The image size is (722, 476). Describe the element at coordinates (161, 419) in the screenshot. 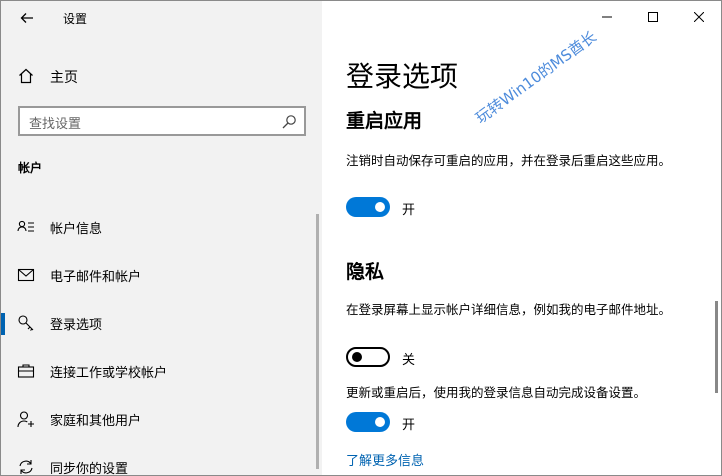

I see `sidebar-item-family: 家庭和其他用户` at that location.